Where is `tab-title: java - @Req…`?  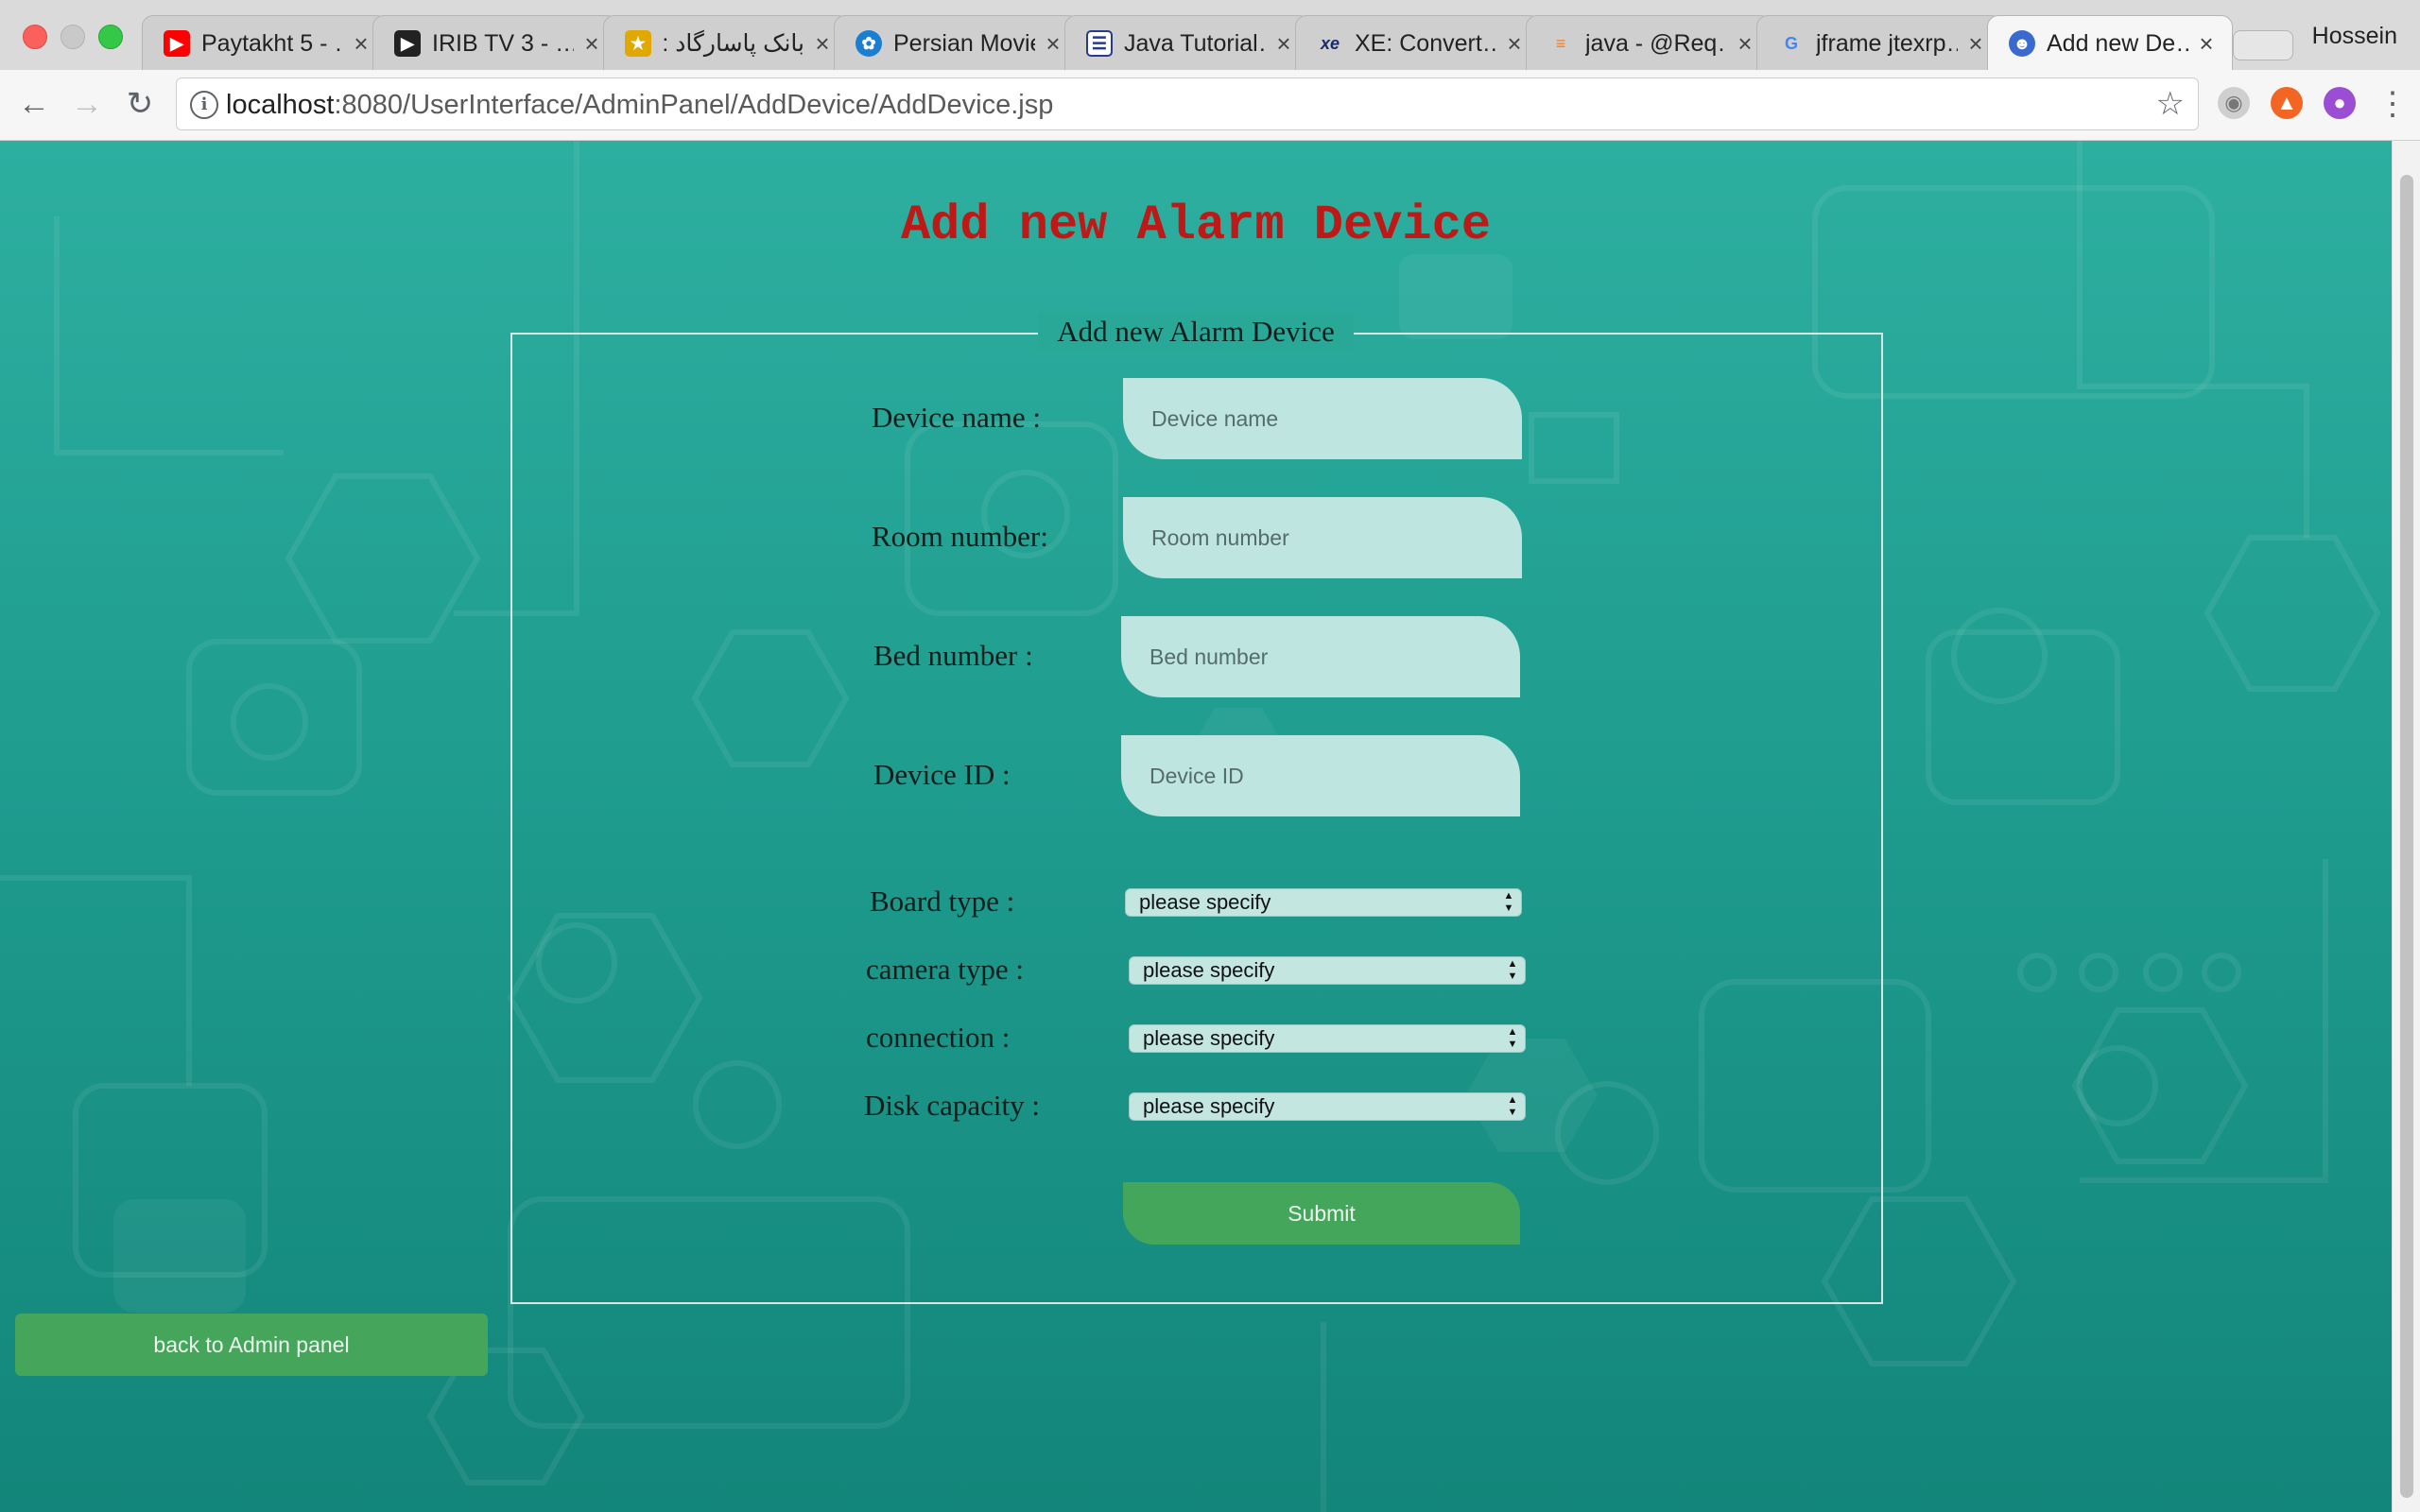
tab-title: java - @Req… is located at coordinates (1656, 43).